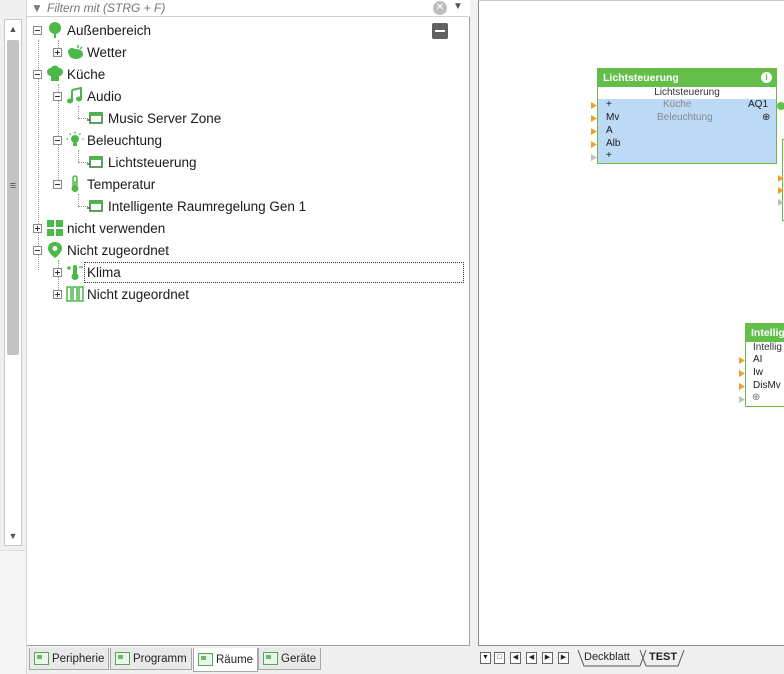 The height and width of the screenshot is (674, 784). I want to click on block-subtitle: Intellig, so click(765, 348).